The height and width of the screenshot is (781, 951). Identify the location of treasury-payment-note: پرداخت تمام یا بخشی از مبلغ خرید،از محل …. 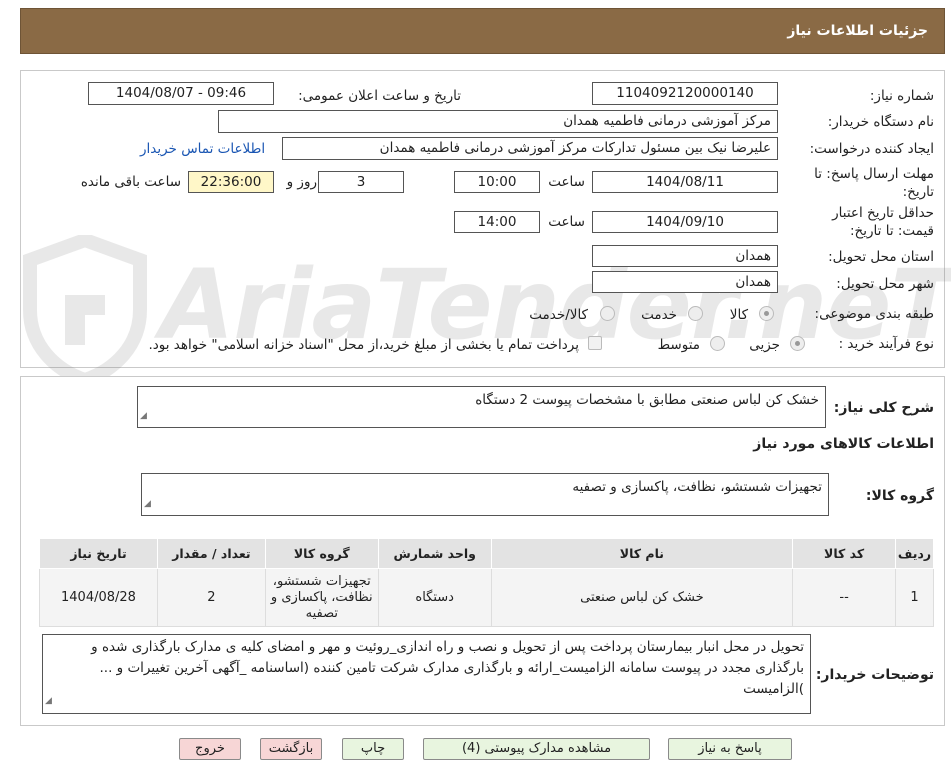
(363, 345).